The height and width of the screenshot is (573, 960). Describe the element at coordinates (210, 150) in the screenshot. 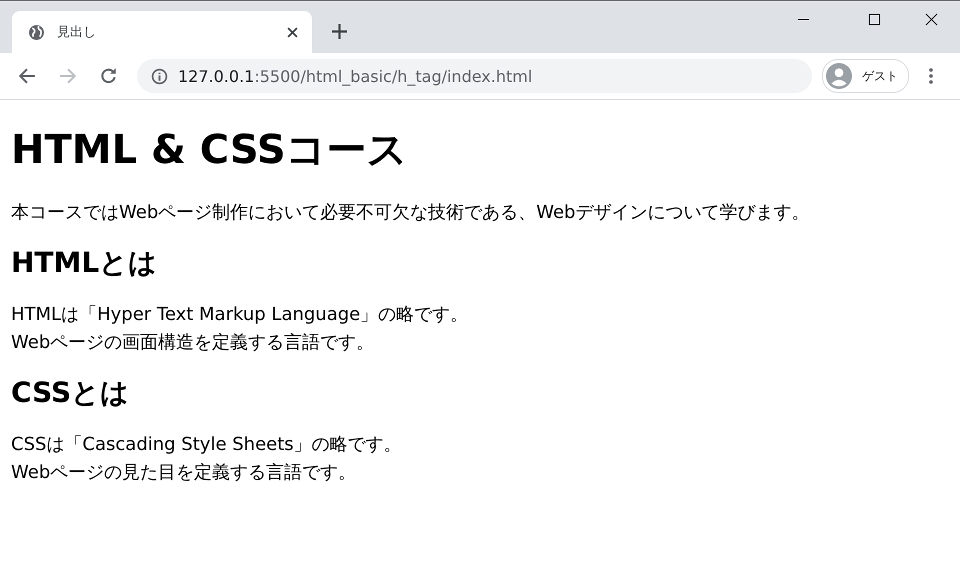

I see `page-title: HTML & CSSコース` at that location.